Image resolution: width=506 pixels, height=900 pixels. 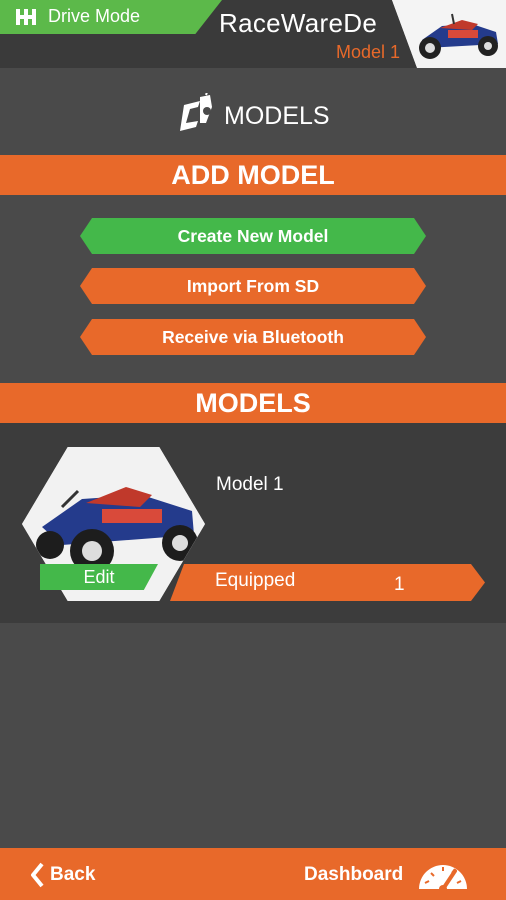 What do you see at coordinates (196, 112) in the screenshot?
I see `transmitter-icon` at bounding box center [196, 112].